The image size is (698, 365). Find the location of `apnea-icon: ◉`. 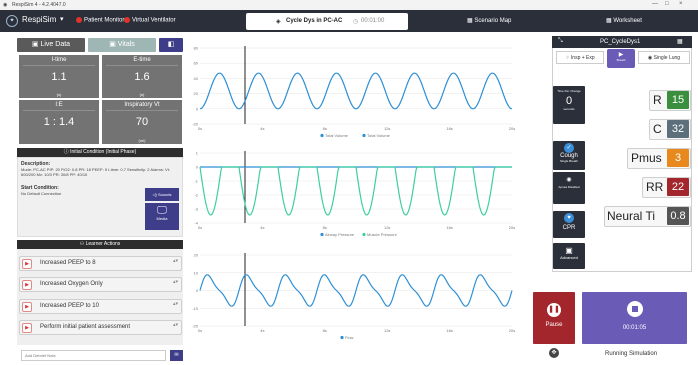

apnea-icon: ◉ is located at coordinates (569, 180).